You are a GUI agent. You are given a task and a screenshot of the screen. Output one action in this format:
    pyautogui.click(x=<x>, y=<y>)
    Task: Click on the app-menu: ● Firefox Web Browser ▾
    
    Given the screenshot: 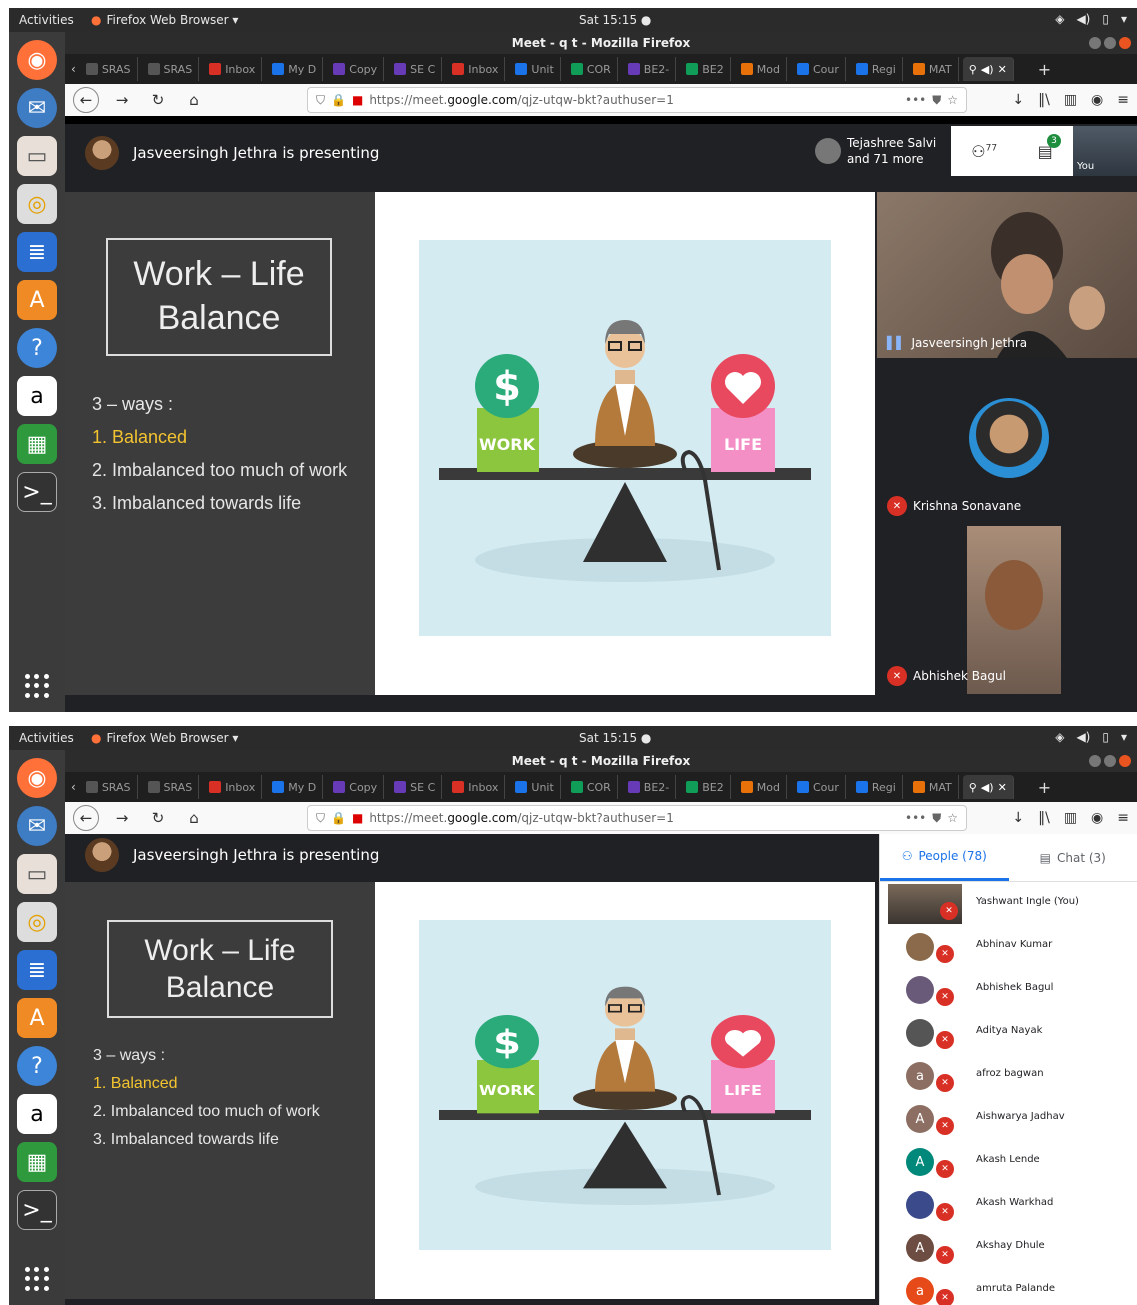 What is the action you would take?
    pyautogui.click(x=164, y=738)
    